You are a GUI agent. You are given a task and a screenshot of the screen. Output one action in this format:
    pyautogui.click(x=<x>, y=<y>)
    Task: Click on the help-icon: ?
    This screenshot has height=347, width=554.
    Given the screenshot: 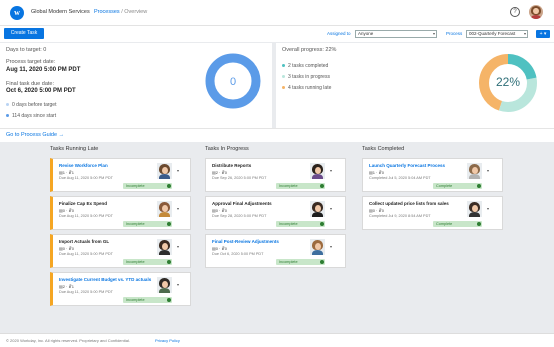 What is the action you would take?
    pyautogui.click(x=515, y=12)
    